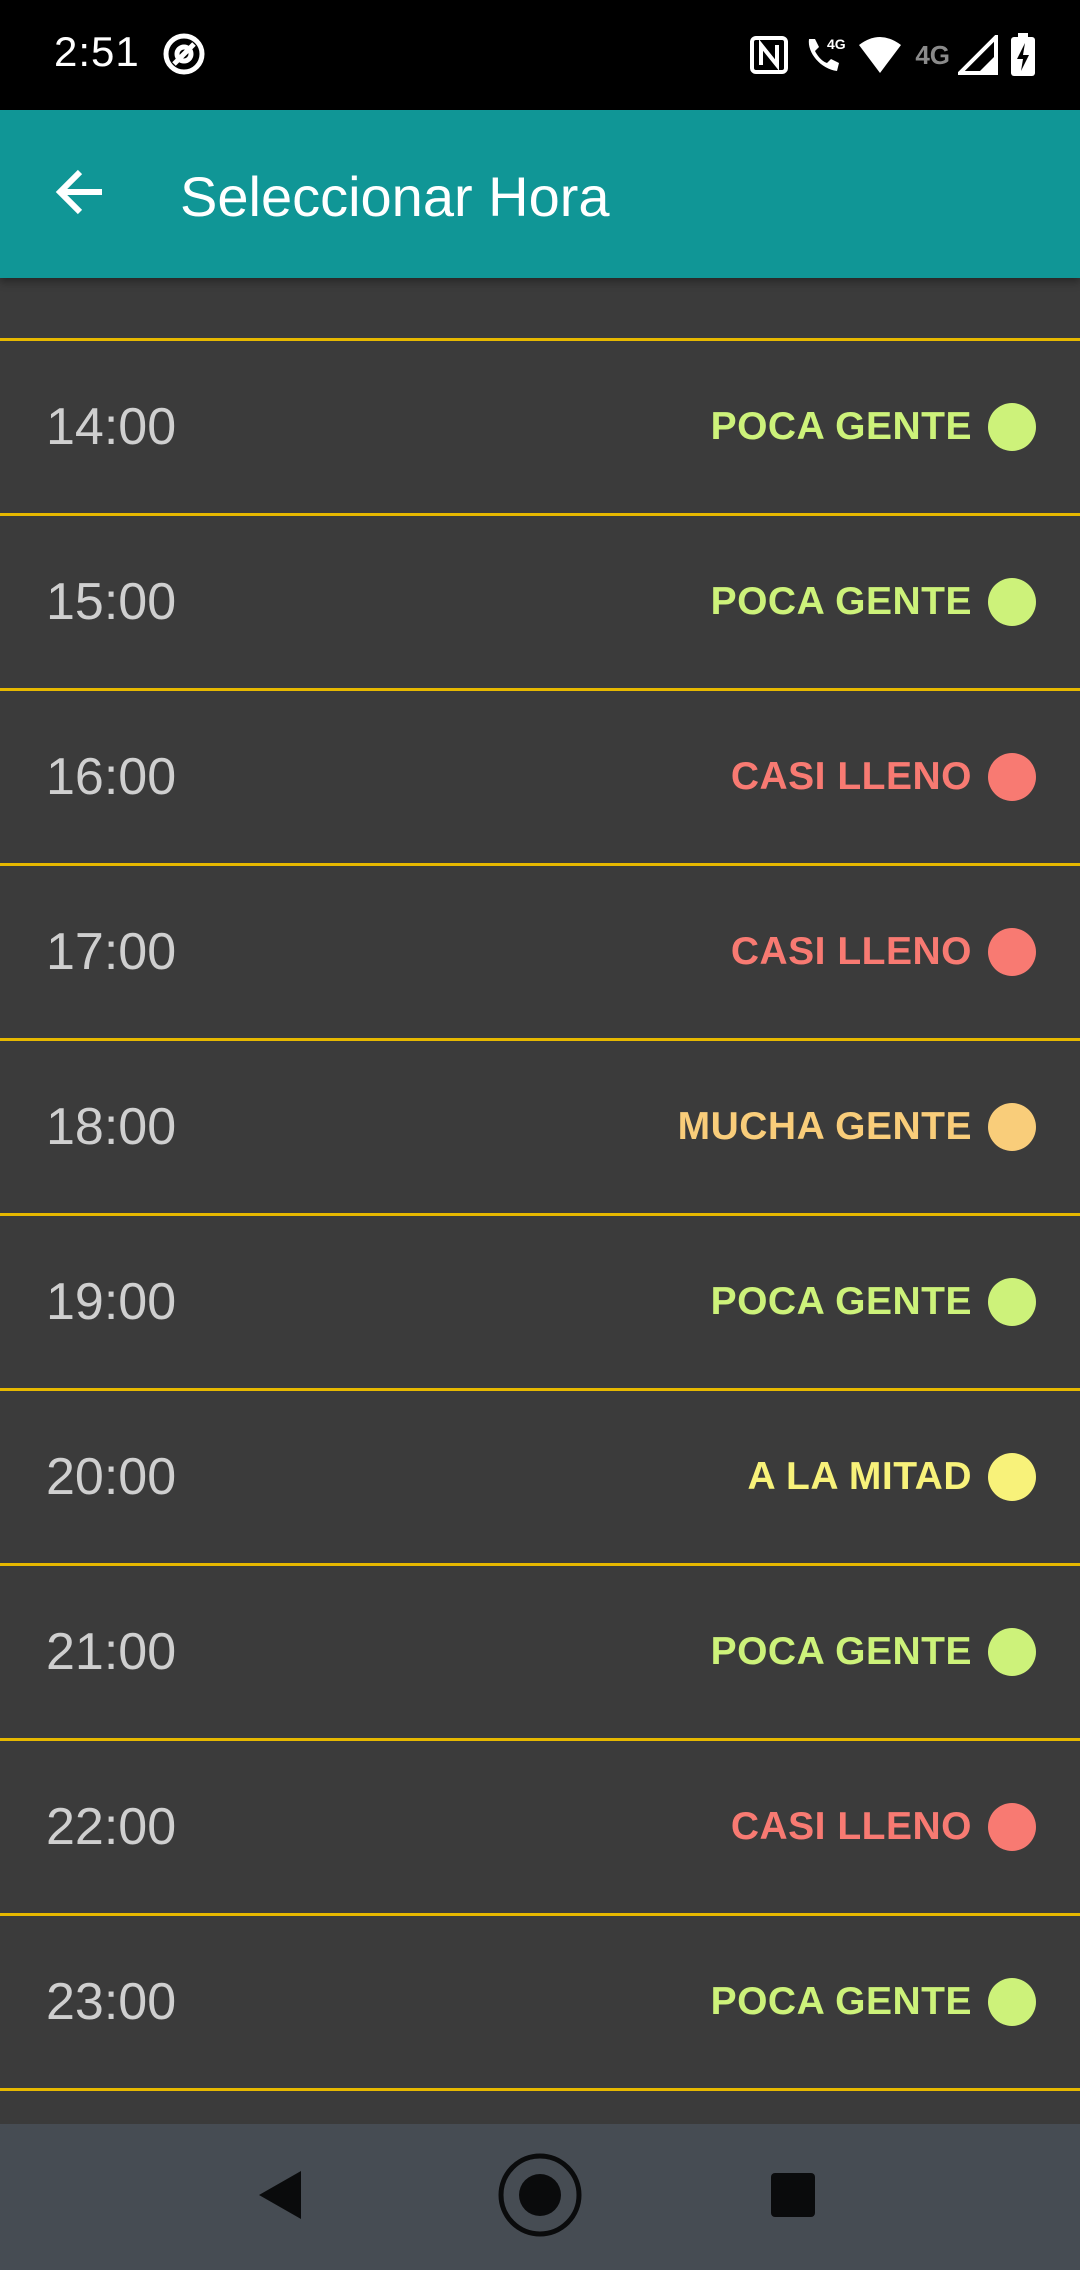 The height and width of the screenshot is (2270, 1080). What do you see at coordinates (111, 777) in the screenshot?
I see `slot-time: 16:00` at bounding box center [111, 777].